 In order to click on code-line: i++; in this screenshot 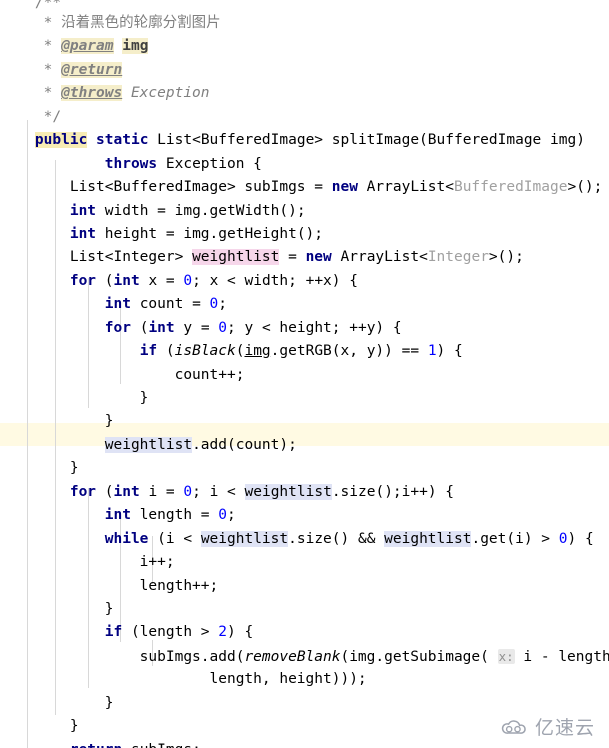, I will do `click(304, 562)`.